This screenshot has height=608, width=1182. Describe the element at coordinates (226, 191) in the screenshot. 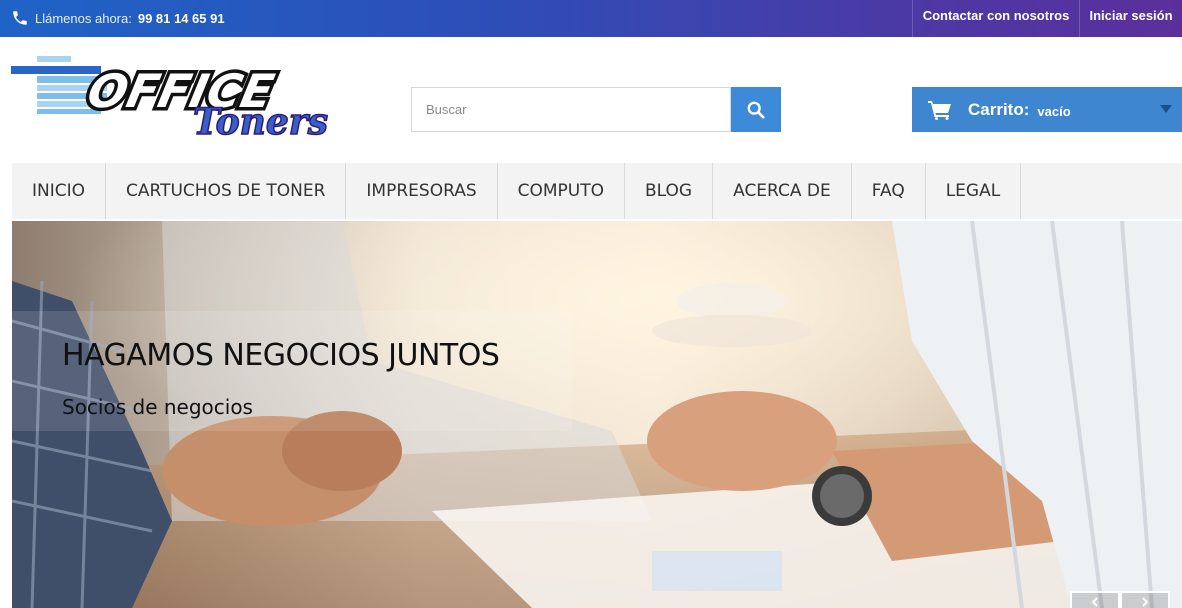

I see `nav-item-cartuchos: CARTUCHOS DE TONER` at that location.